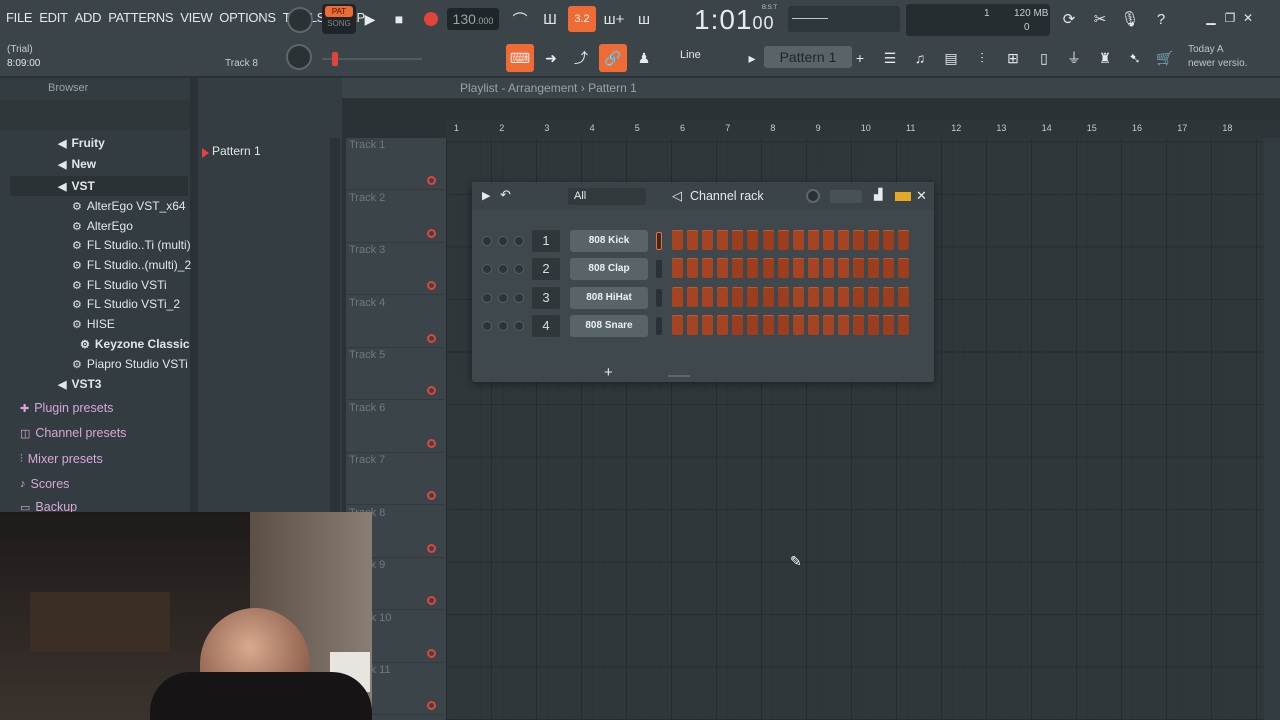 This screenshot has height=720, width=1280. I want to click on play-button: ▶, so click(370, 19).